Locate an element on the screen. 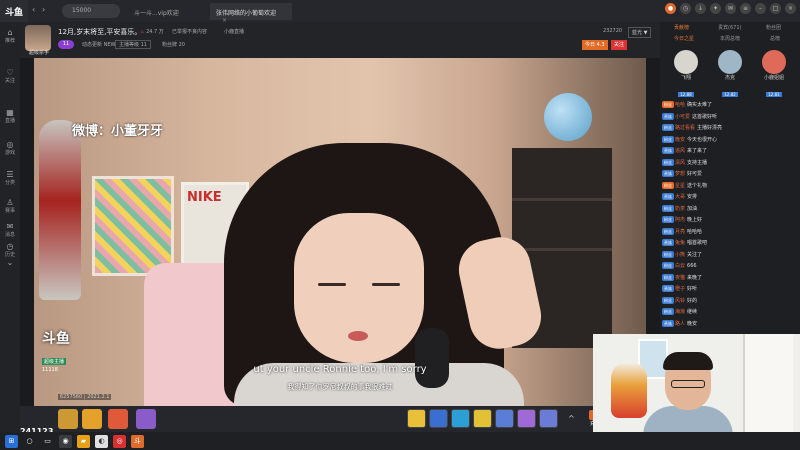  sidebar-expand: ⌄ is located at coordinates (10, 262).